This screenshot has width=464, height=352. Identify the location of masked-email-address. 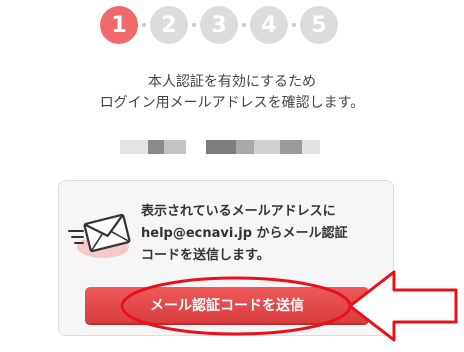
(220, 147).